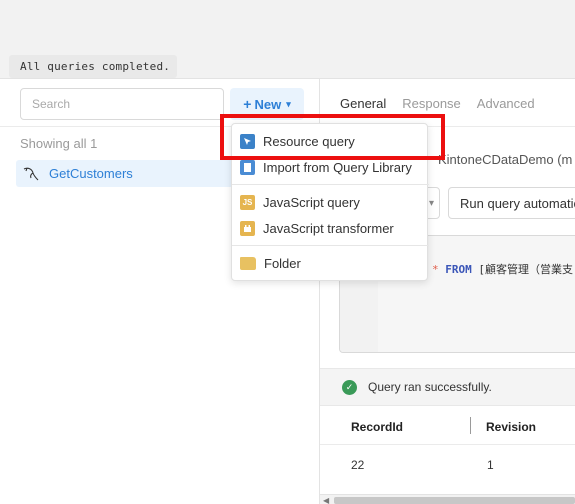  What do you see at coordinates (502, 269) in the screenshot?
I see `sql-code-line: * FROM [顧客管理（営業支` at bounding box center [502, 269].